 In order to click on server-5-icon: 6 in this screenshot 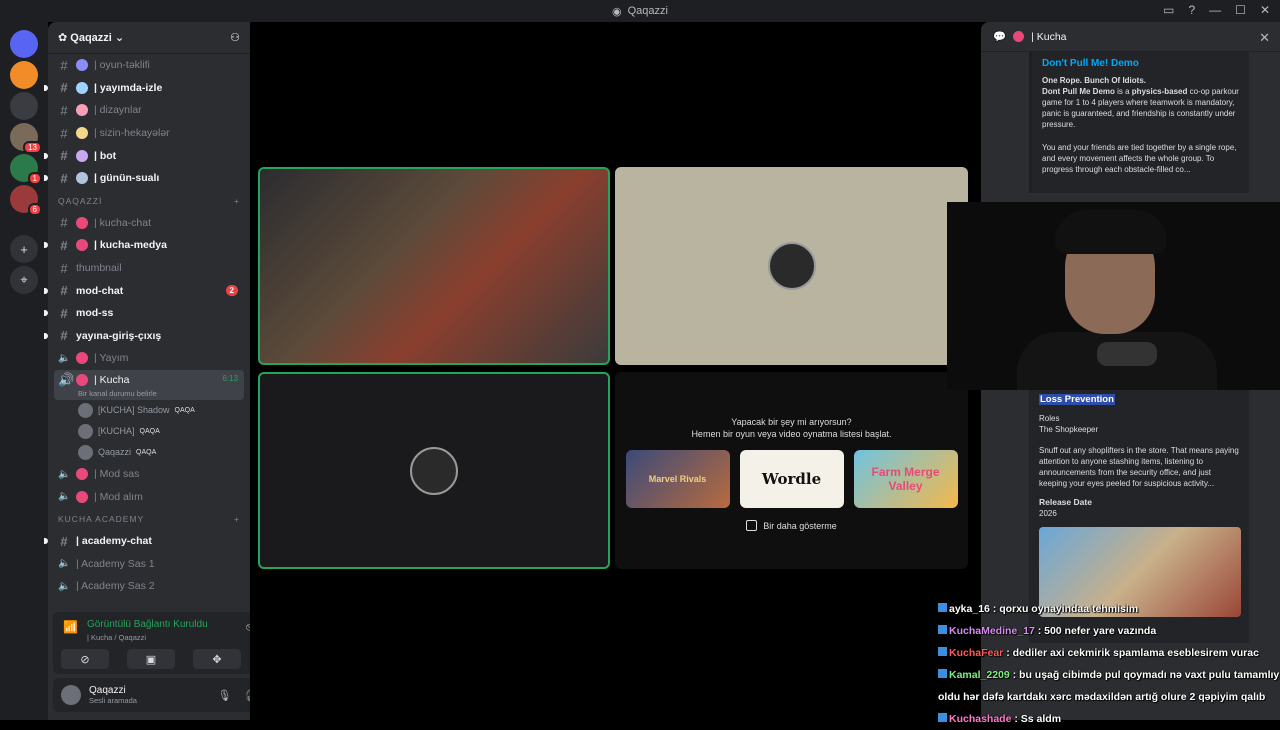, I will do `click(26, 200)`.